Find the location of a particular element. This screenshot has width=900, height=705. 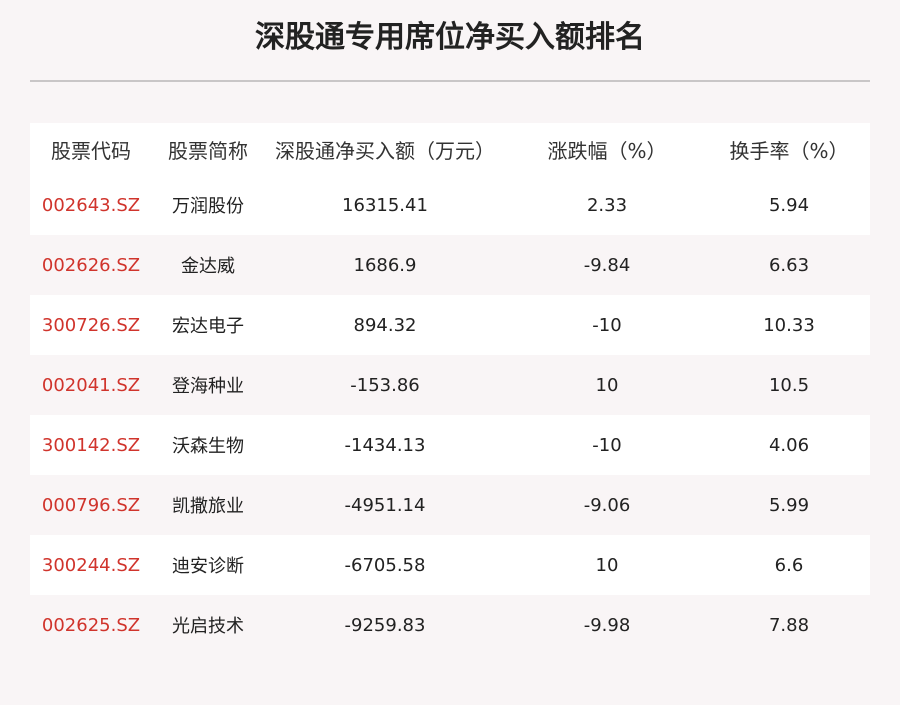

cell-stock-code: 002041.SZ is located at coordinates (91, 385).